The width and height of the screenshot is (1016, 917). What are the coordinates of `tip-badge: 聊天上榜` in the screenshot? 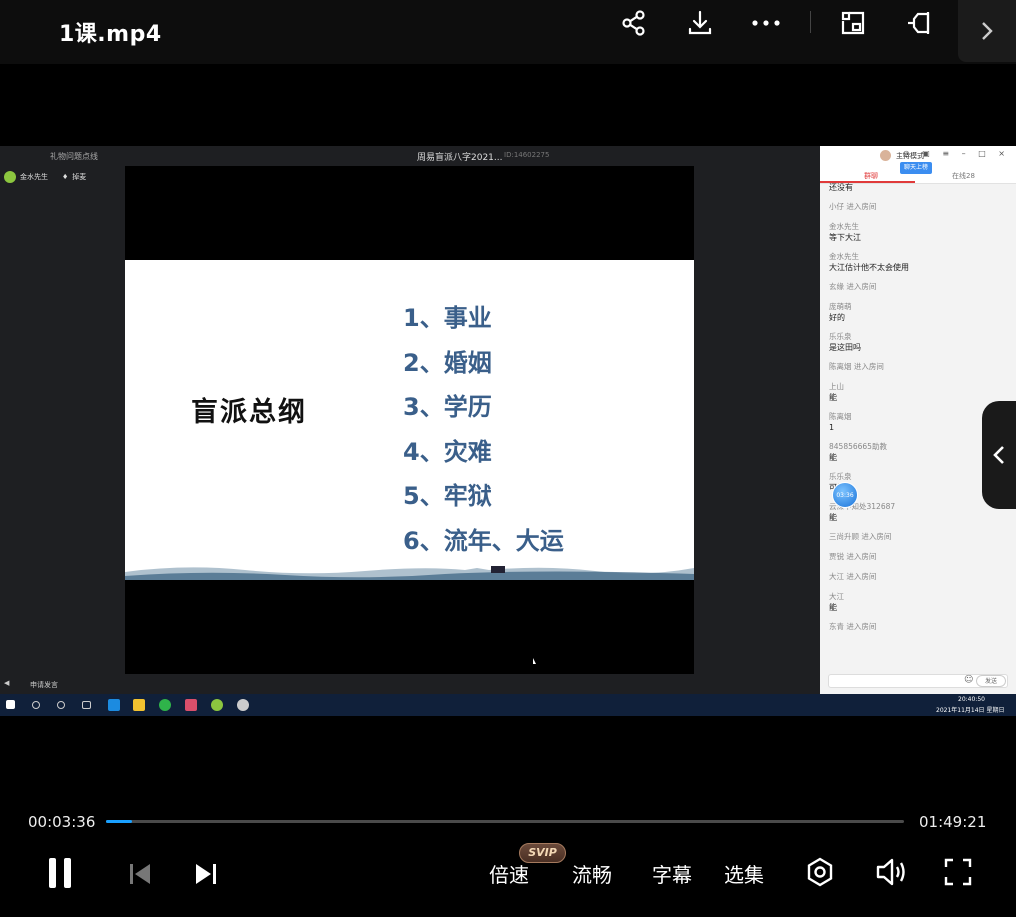 It's located at (916, 168).